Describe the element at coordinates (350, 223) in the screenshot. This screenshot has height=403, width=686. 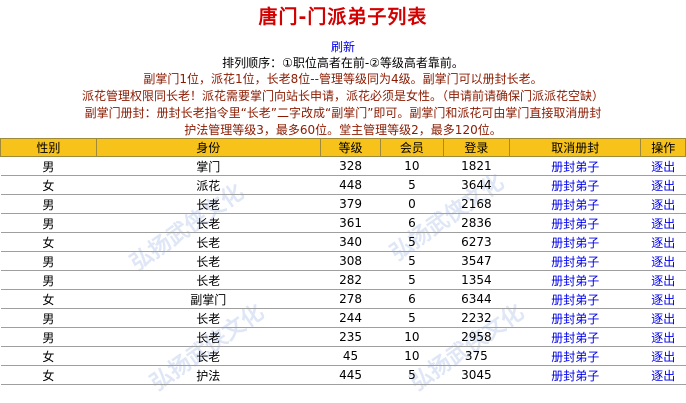
I see `cell-level: 361` at that location.